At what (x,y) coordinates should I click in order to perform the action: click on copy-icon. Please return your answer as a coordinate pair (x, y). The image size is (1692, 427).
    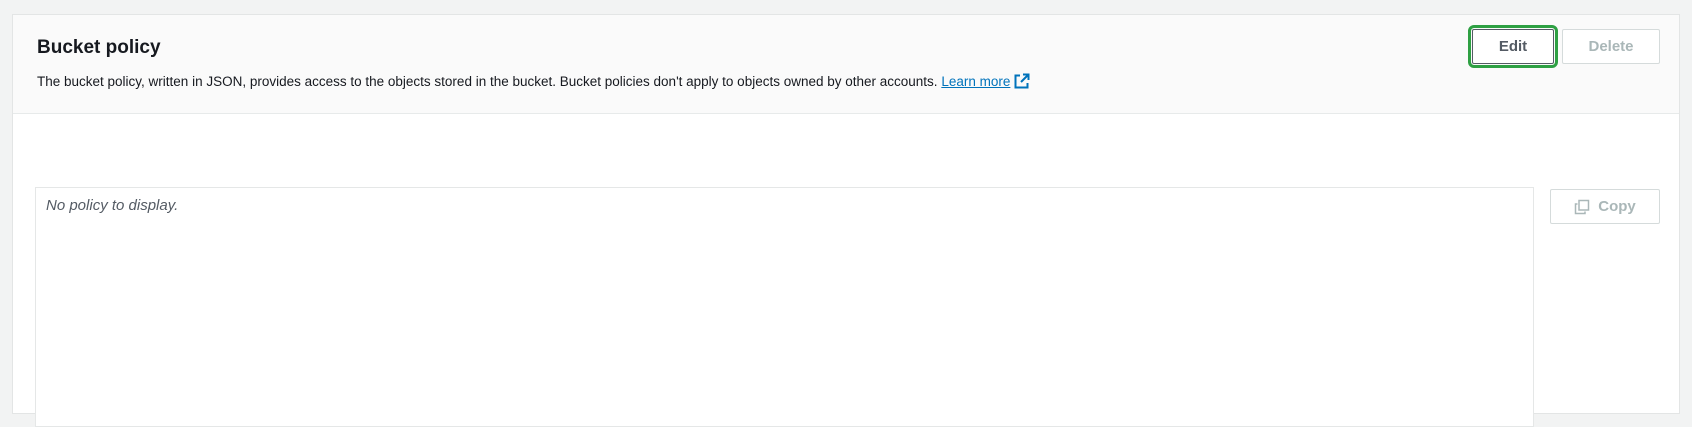
    Looking at the image, I should click on (1582, 207).